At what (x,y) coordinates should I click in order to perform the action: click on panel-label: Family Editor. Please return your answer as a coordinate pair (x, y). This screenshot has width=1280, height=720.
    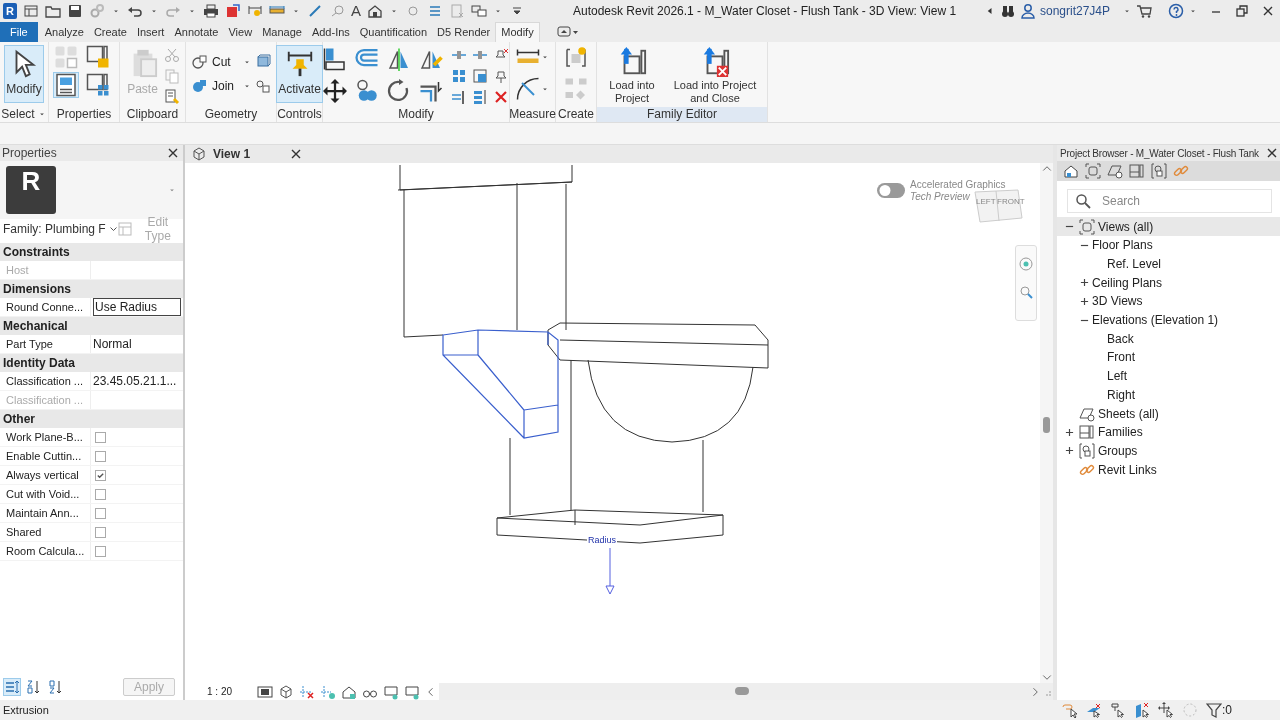
    Looking at the image, I should click on (682, 114).